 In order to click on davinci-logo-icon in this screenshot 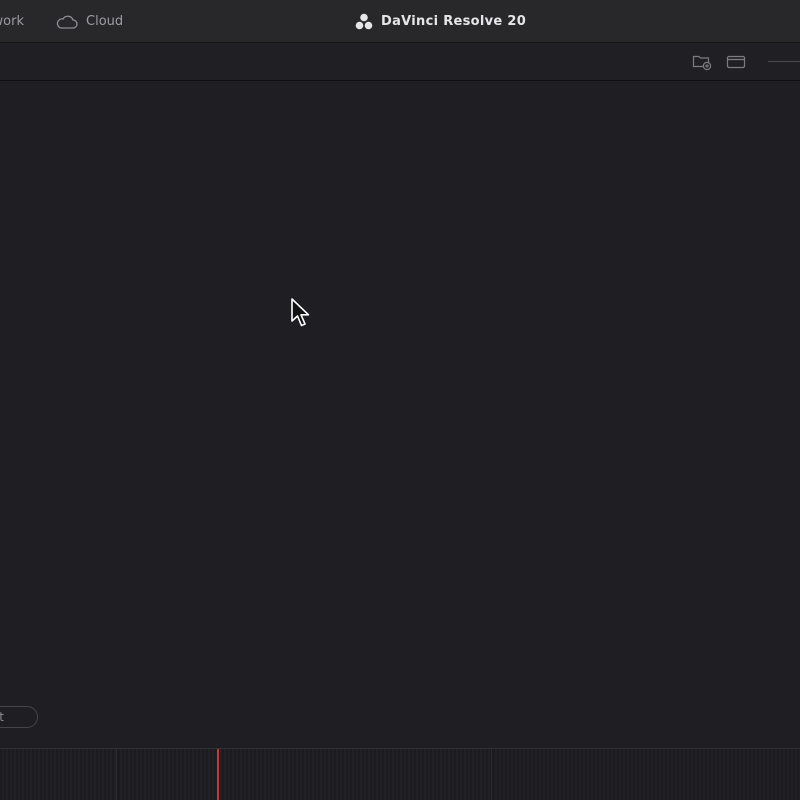, I will do `click(364, 22)`.